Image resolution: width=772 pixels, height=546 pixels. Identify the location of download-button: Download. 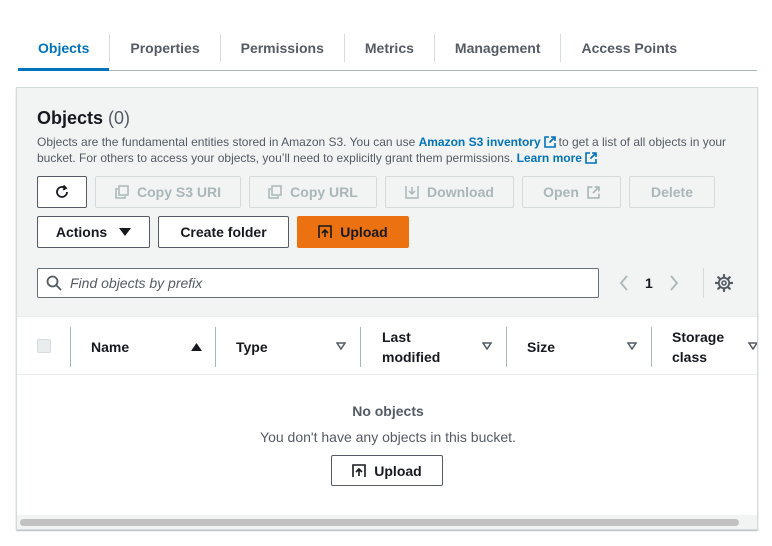
(449, 192).